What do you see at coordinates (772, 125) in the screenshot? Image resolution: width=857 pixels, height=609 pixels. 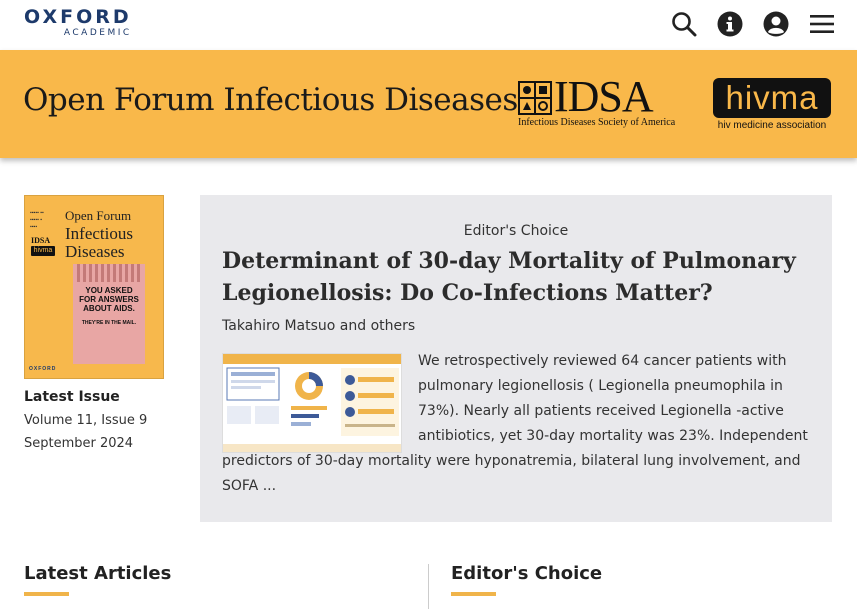 I see `hivma-subtitle: hiv medicine association` at bounding box center [772, 125].